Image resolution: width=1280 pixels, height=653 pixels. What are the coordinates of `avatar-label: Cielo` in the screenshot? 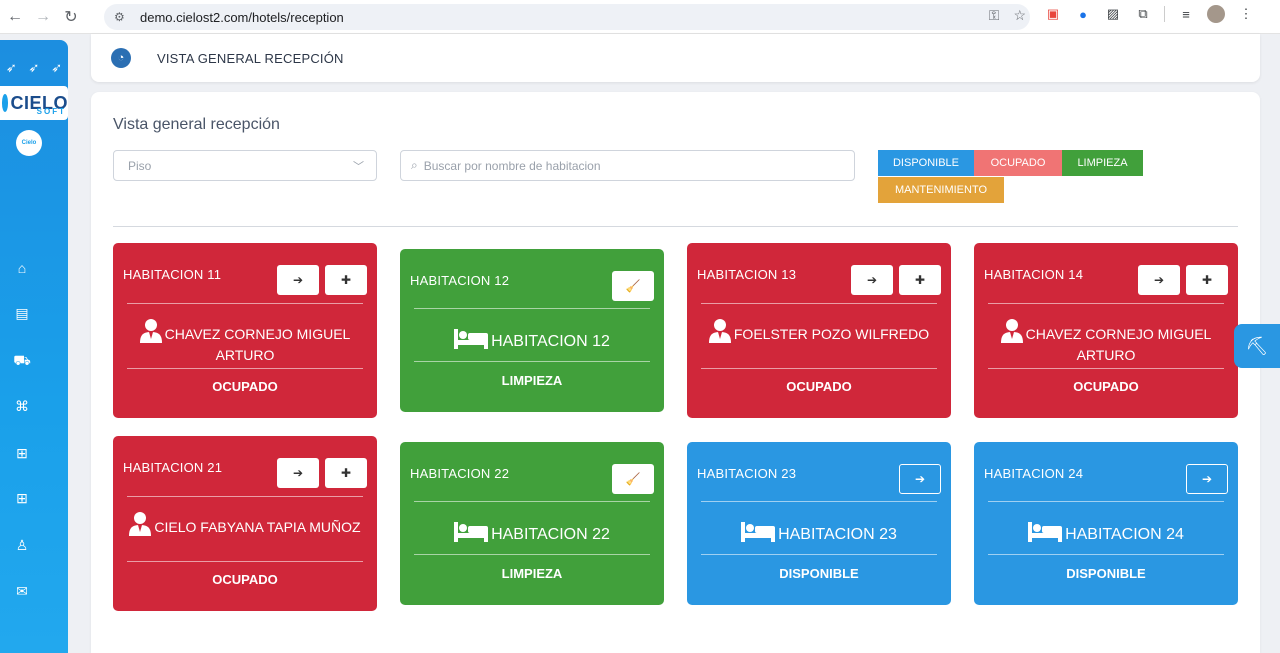 It's located at (29, 143).